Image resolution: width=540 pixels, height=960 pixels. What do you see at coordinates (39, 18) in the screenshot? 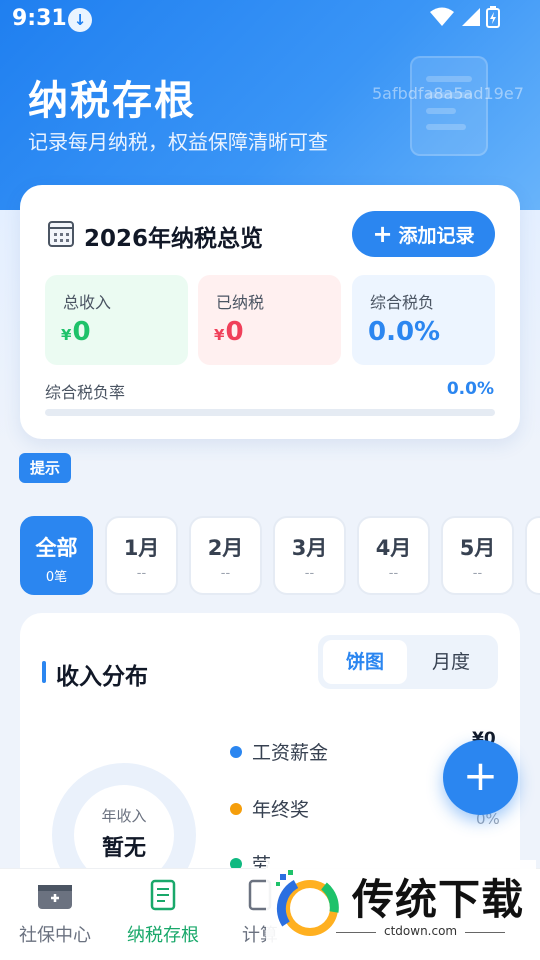
I see `status-time: 9:31` at bounding box center [39, 18].